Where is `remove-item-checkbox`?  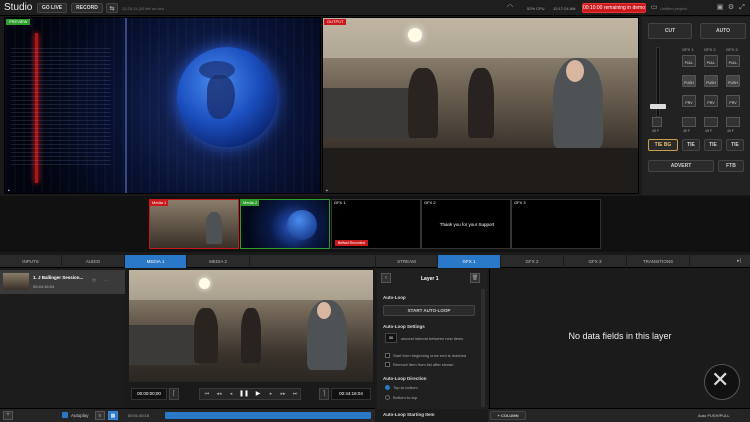 remove-item-checkbox is located at coordinates (387, 364).